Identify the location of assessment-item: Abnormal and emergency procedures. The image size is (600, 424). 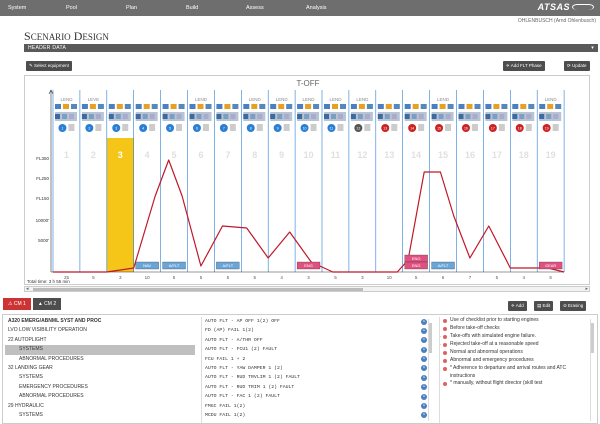
(517, 361).